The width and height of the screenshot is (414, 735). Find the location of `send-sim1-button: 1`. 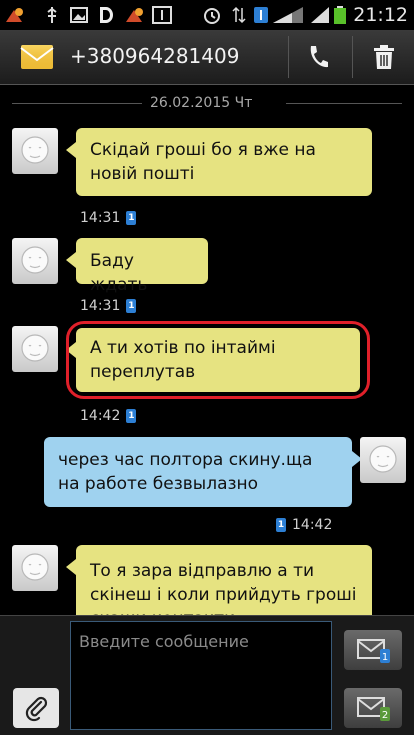

send-sim1-button: 1 is located at coordinates (373, 650).